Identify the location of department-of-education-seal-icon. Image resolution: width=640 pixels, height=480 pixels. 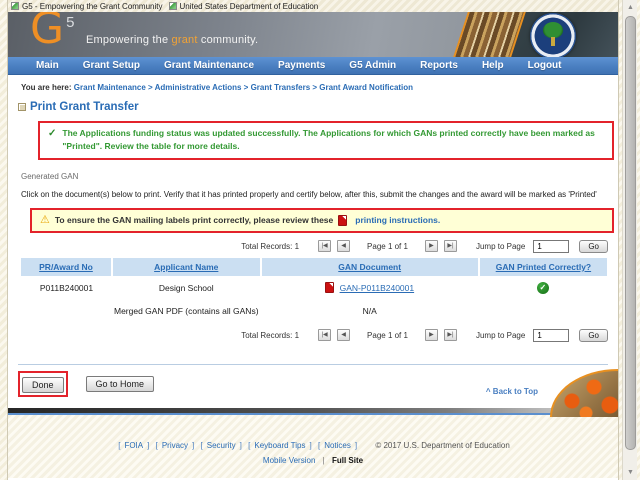
(553, 35).